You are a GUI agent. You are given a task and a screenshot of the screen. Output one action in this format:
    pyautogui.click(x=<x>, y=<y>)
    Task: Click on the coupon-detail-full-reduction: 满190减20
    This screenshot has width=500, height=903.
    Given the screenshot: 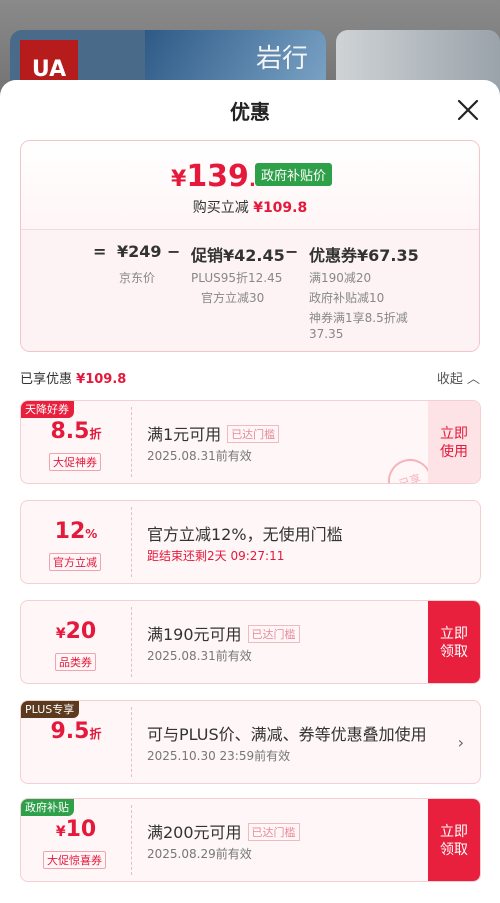 What is the action you would take?
    pyautogui.click(x=340, y=278)
    